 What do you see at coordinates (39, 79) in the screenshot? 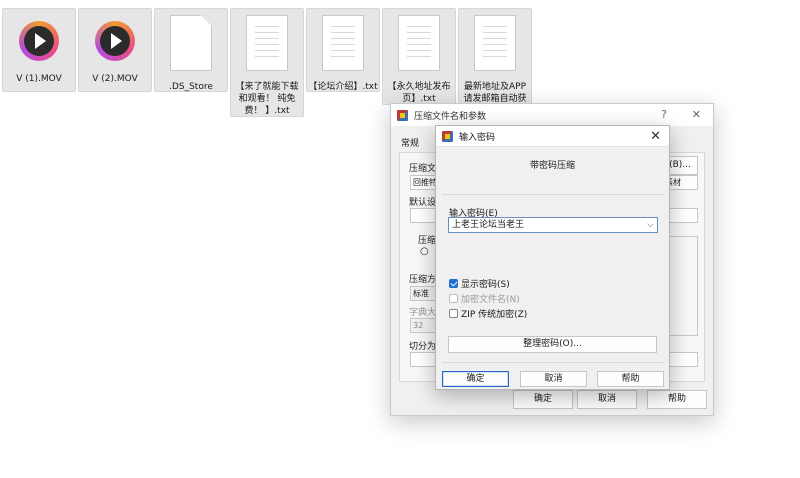
I see `file-name: V (1).MOV` at bounding box center [39, 79].